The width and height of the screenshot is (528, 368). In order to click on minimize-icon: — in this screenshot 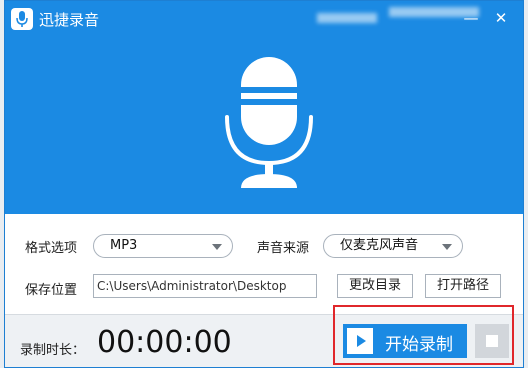, I will do `click(471, 18)`.